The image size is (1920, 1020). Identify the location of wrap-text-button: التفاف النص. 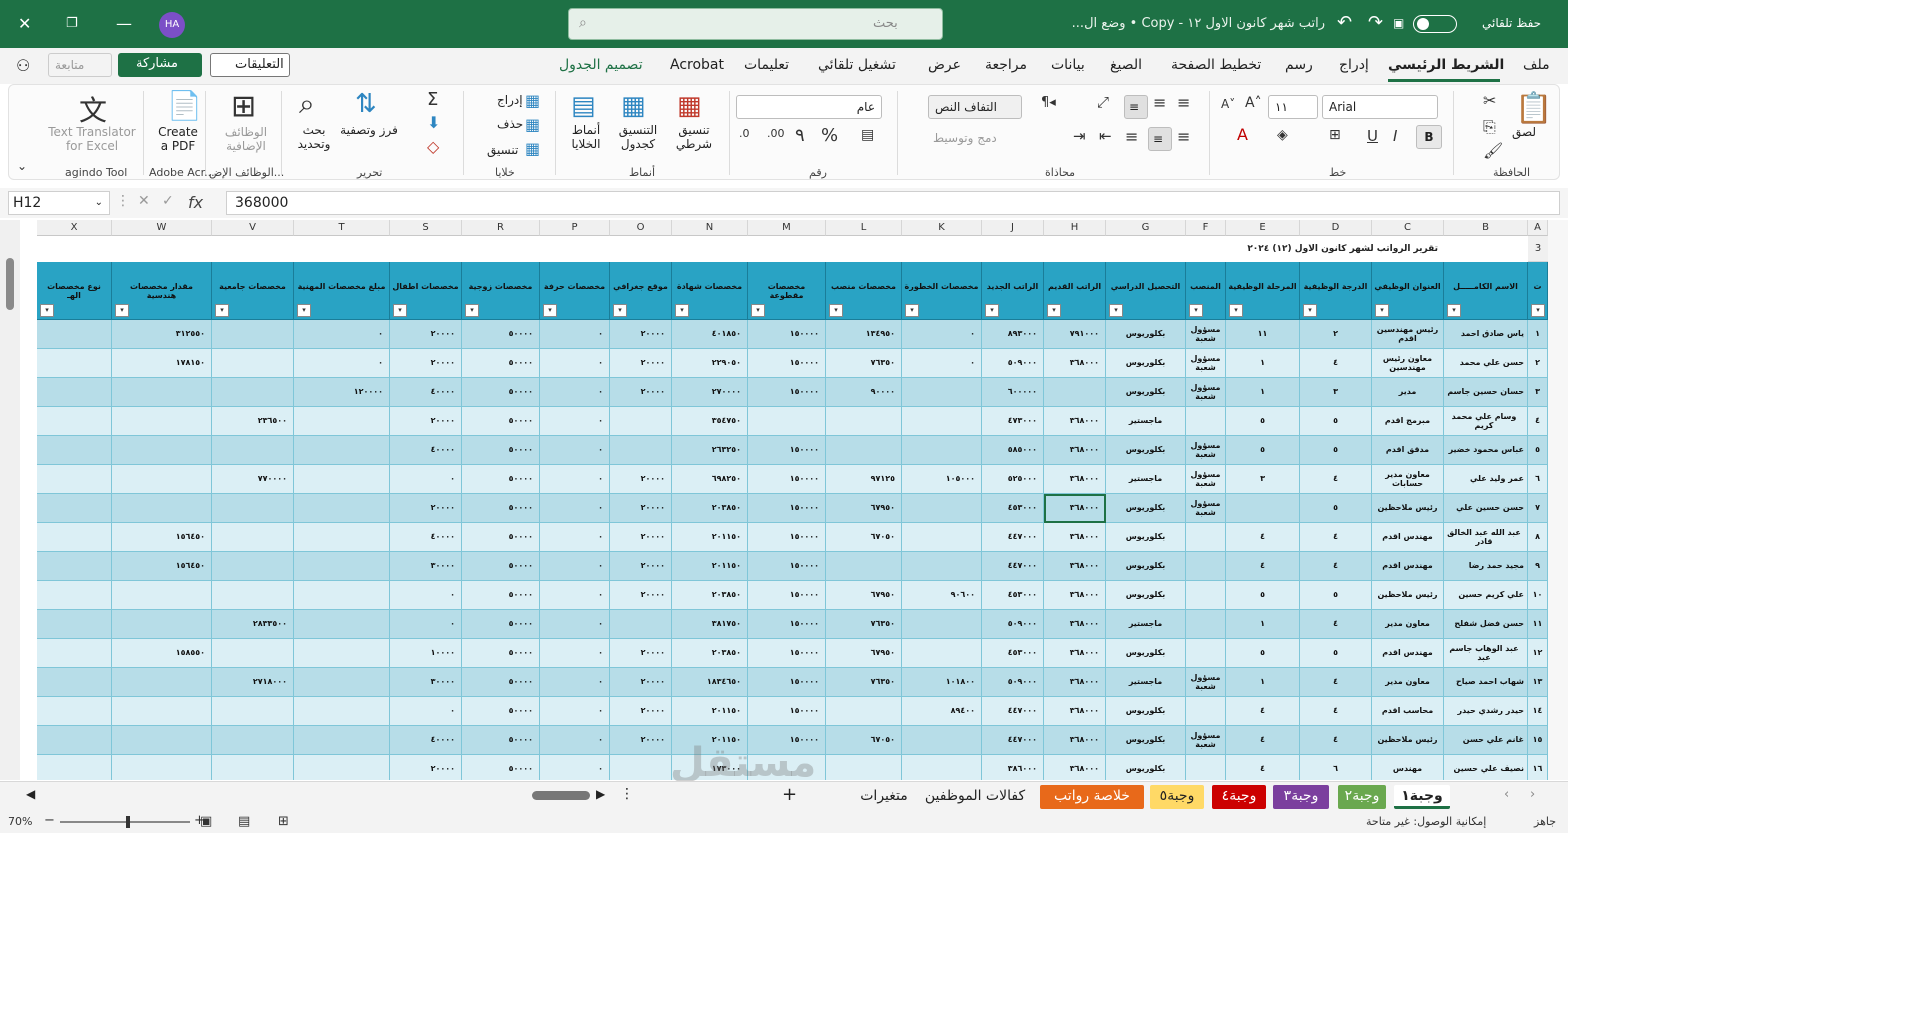
(975, 107).